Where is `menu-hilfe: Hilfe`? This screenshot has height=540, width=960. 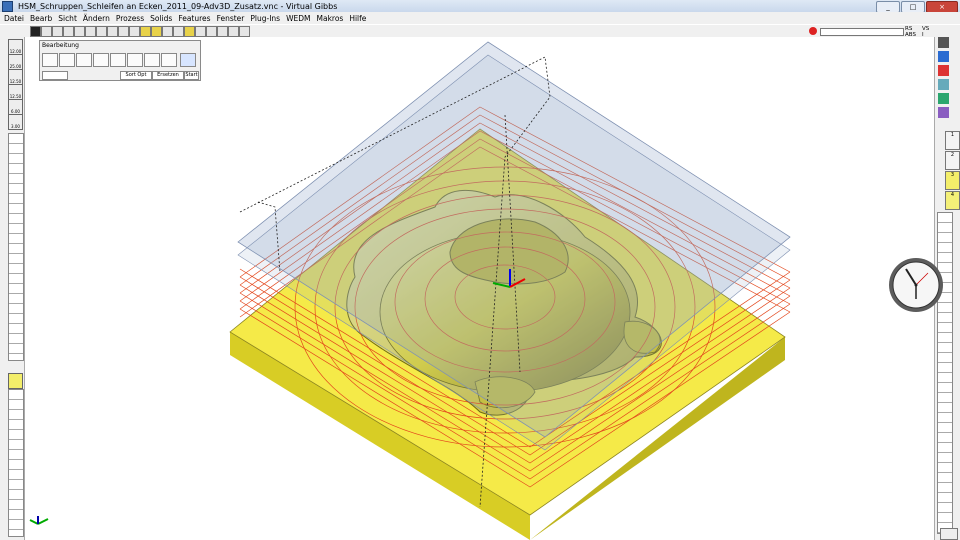 menu-hilfe: Hilfe is located at coordinates (357, 18).